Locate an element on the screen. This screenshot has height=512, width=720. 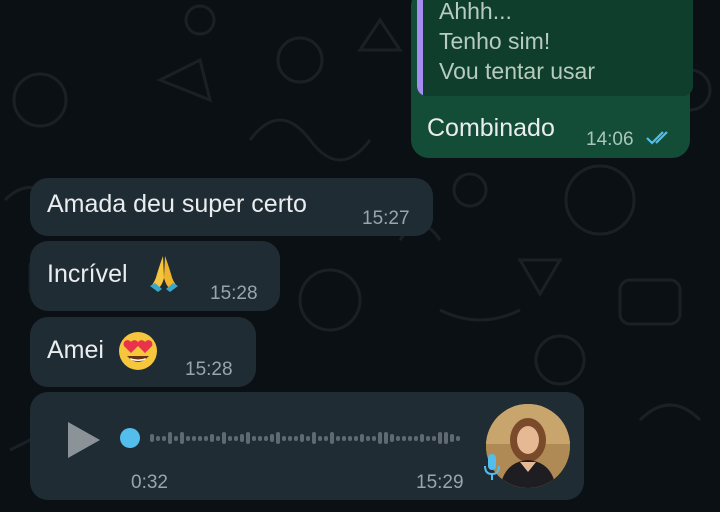
message-text: Incrível is located at coordinates (87, 274).